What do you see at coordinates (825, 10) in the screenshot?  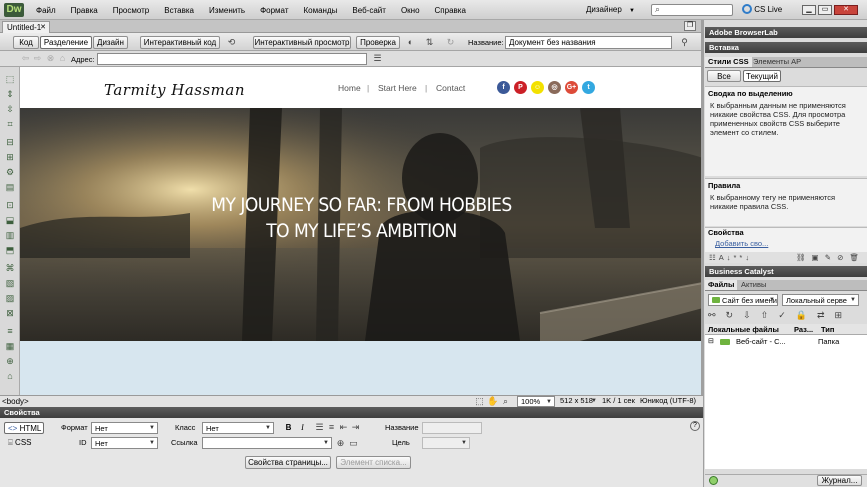 I see `maximize-button: ▭` at bounding box center [825, 10].